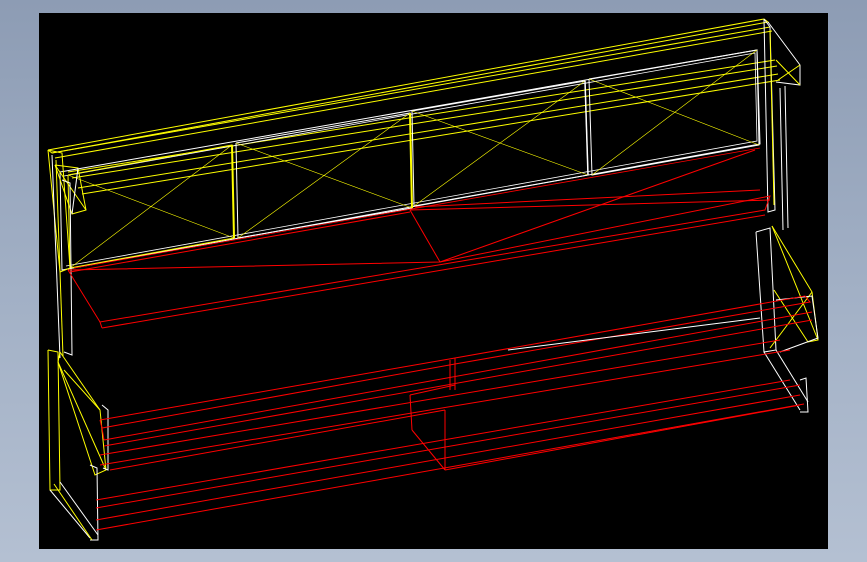 Image resolution: width=867 pixels, height=562 pixels. Describe the element at coordinates (67, 254) in the screenshot. I see `left-leg-upper` at that location.